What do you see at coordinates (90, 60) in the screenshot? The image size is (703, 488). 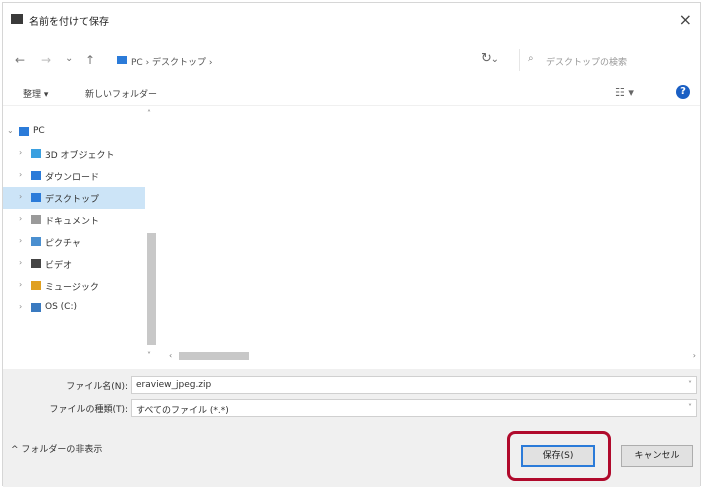 I see `up-icon: ↑` at bounding box center [90, 60].